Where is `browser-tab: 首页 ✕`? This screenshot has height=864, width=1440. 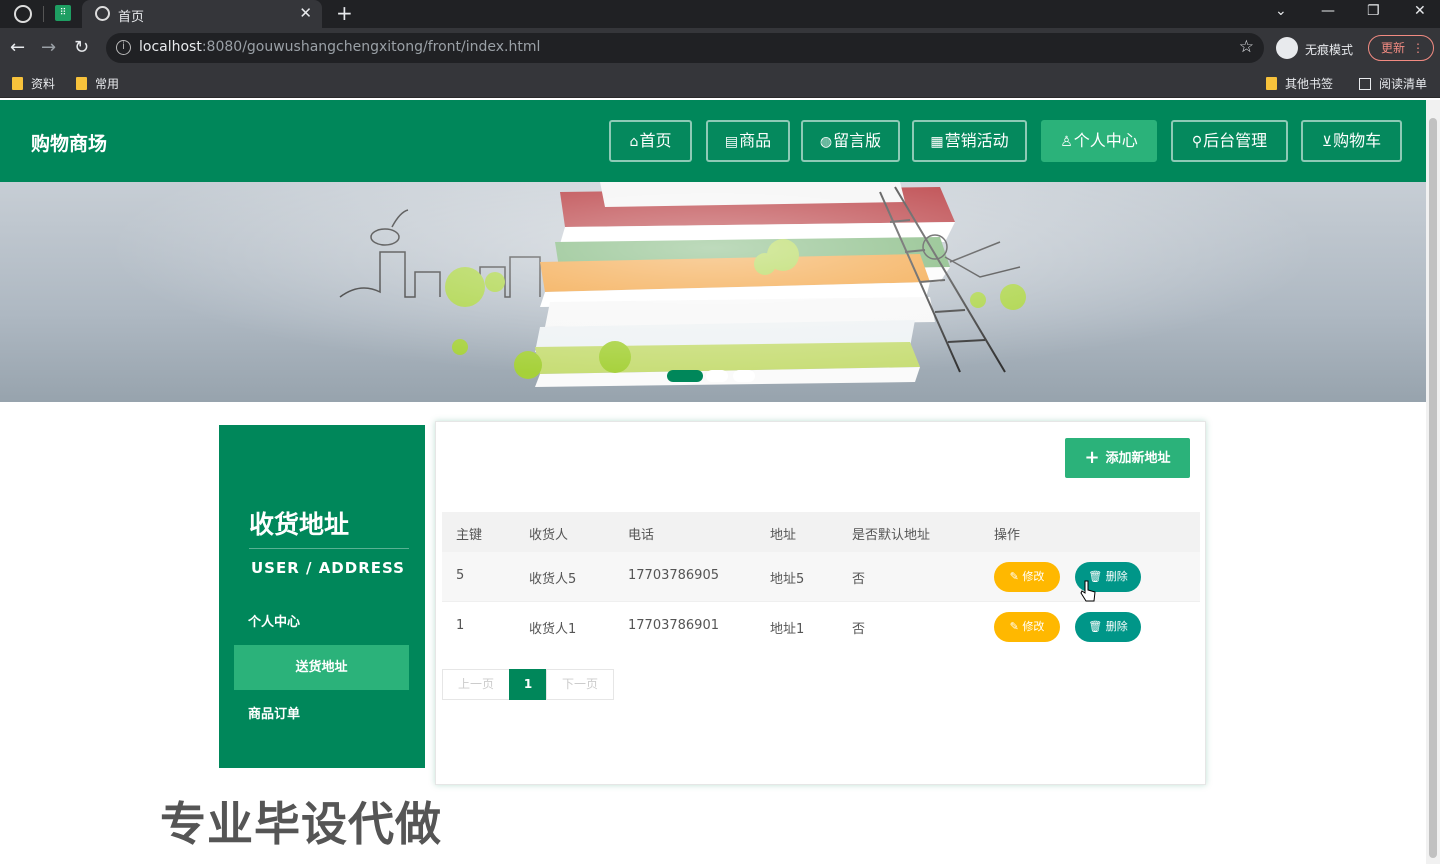
browser-tab: 首页 ✕ is located at coordinates (202, 14).